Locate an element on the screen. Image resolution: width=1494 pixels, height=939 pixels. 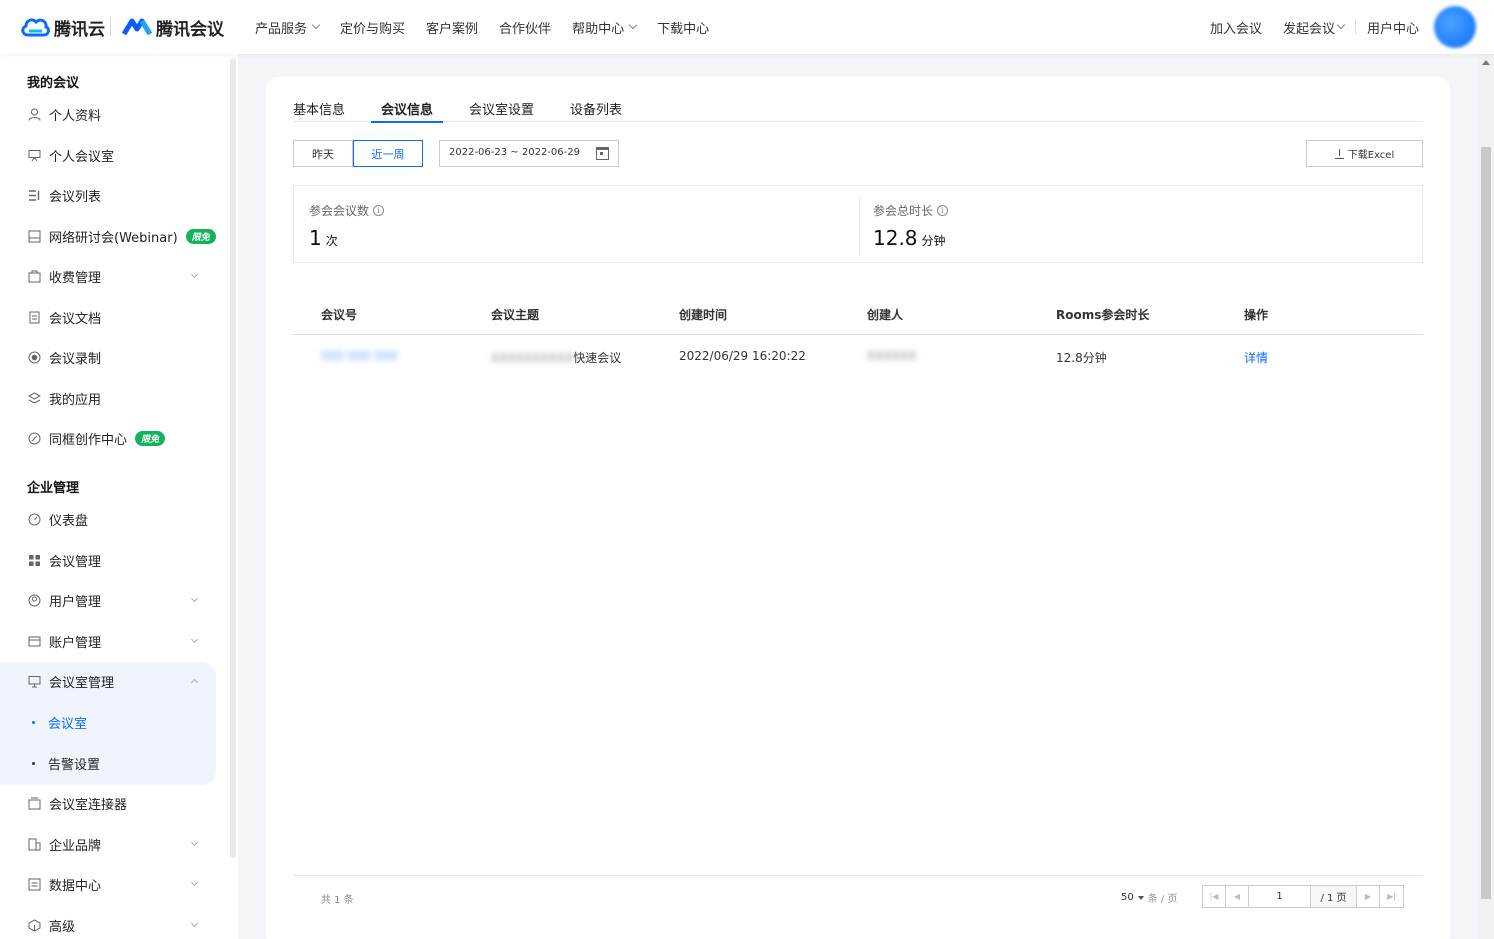
stat-number: 1 is located at coordinates (315, 238).